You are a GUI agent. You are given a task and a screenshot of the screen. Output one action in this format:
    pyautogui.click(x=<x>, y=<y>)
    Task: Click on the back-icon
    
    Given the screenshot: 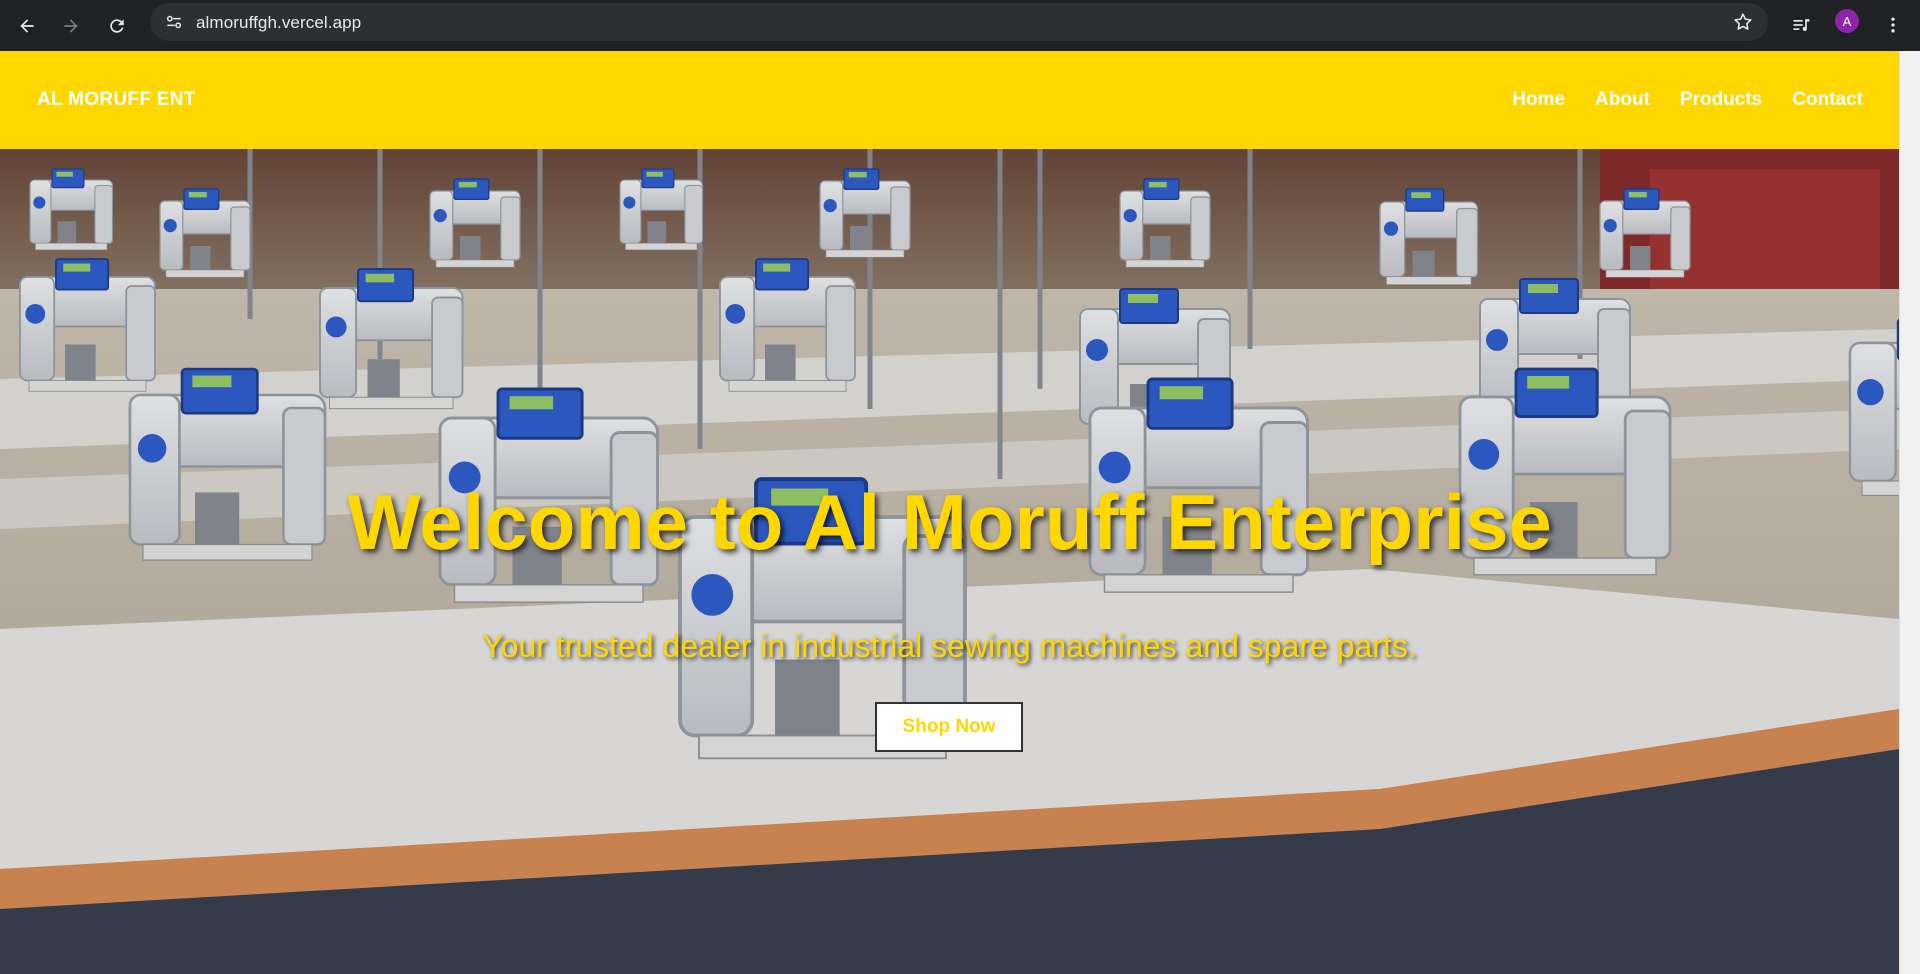 What is the action you would take?
    pyautogui.click(x=27, y=26)
    